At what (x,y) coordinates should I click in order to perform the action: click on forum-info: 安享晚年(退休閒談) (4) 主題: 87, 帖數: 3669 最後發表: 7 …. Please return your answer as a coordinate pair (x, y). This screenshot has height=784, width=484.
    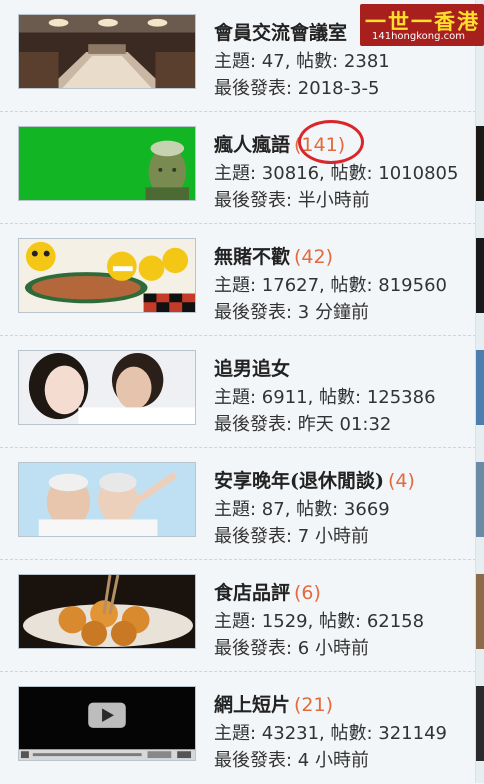
    Looking at the image, I should click on (314, 508).